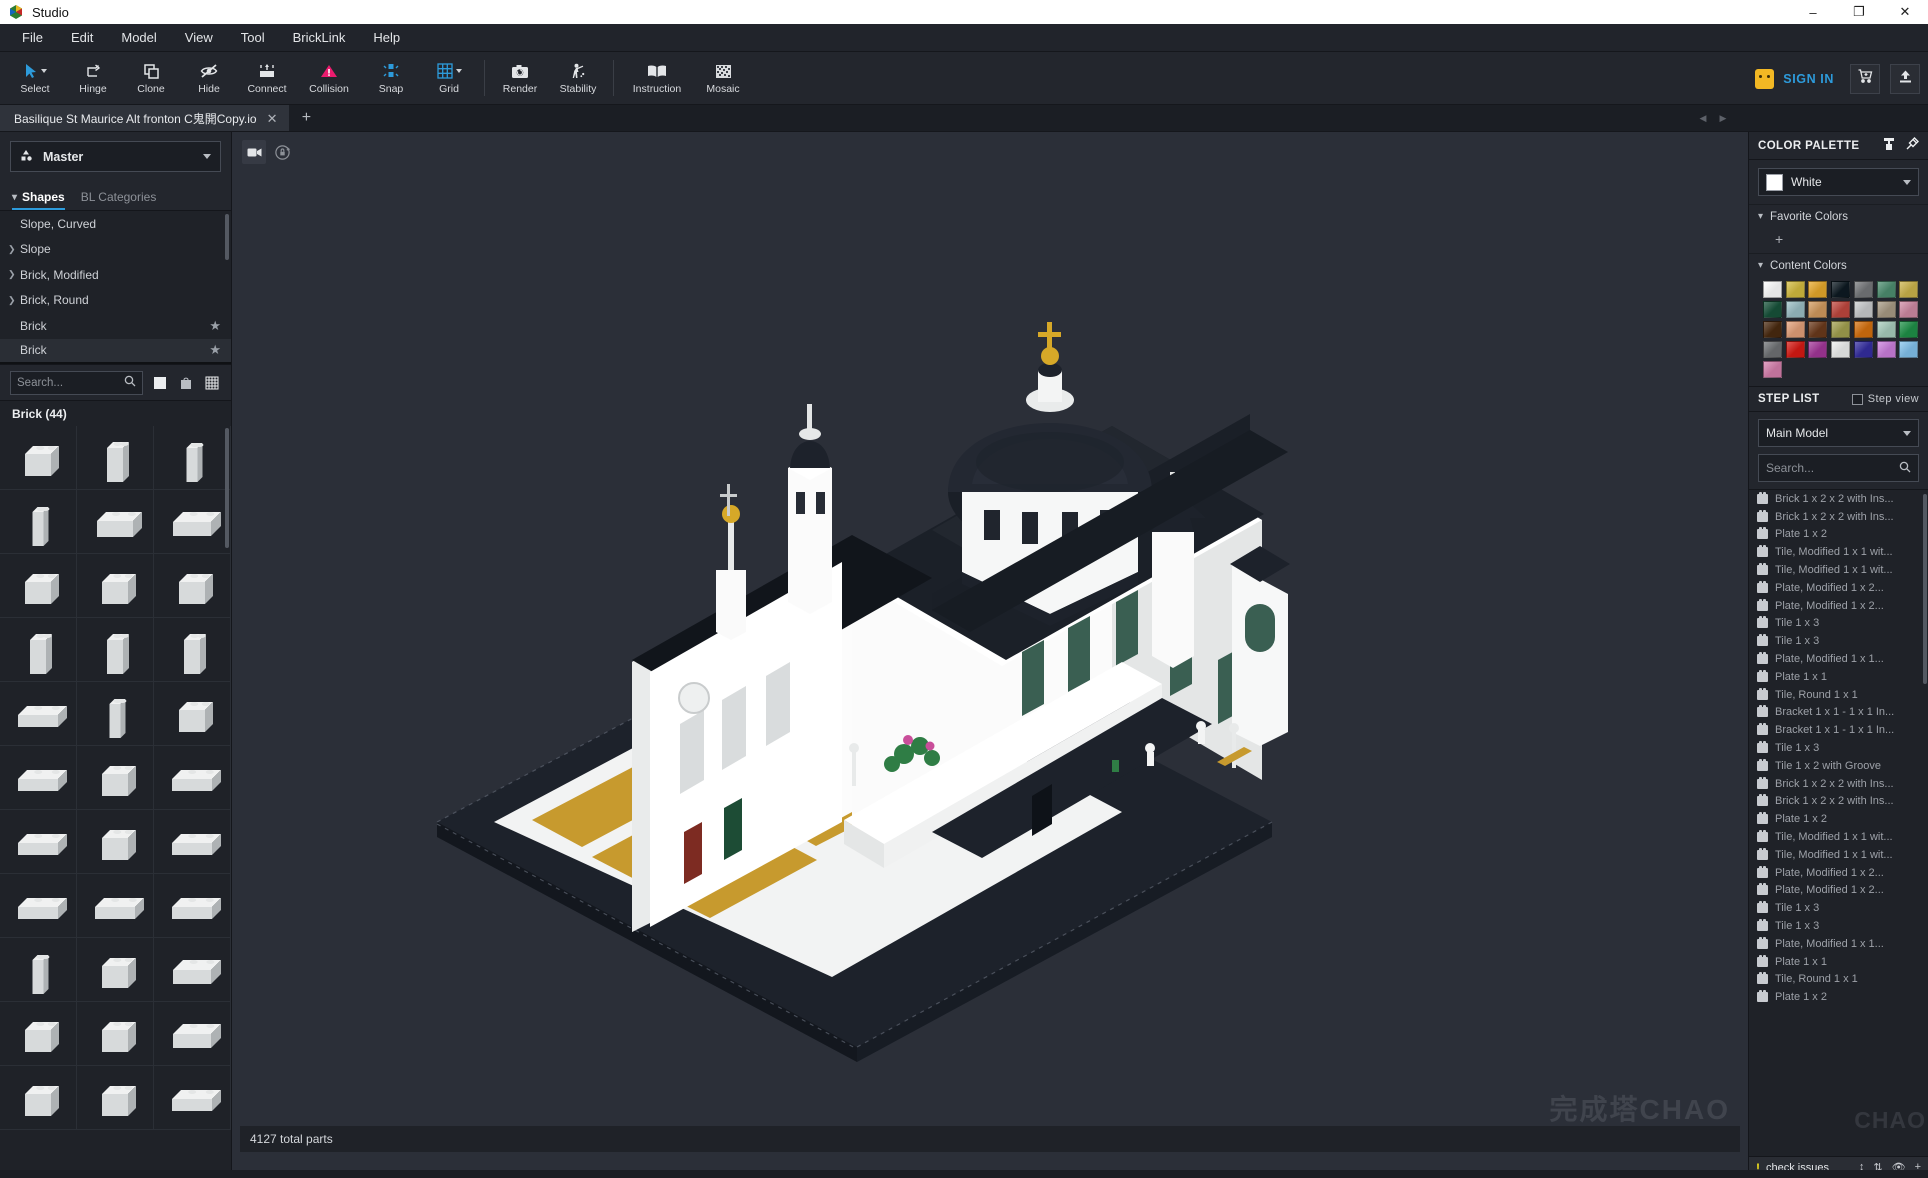 The height and width of the screenshot is (1178, 1928). Describe the element at coordinates (1885, 399) in the screenshot. I see `step-view-toggle: Step view` at that location.